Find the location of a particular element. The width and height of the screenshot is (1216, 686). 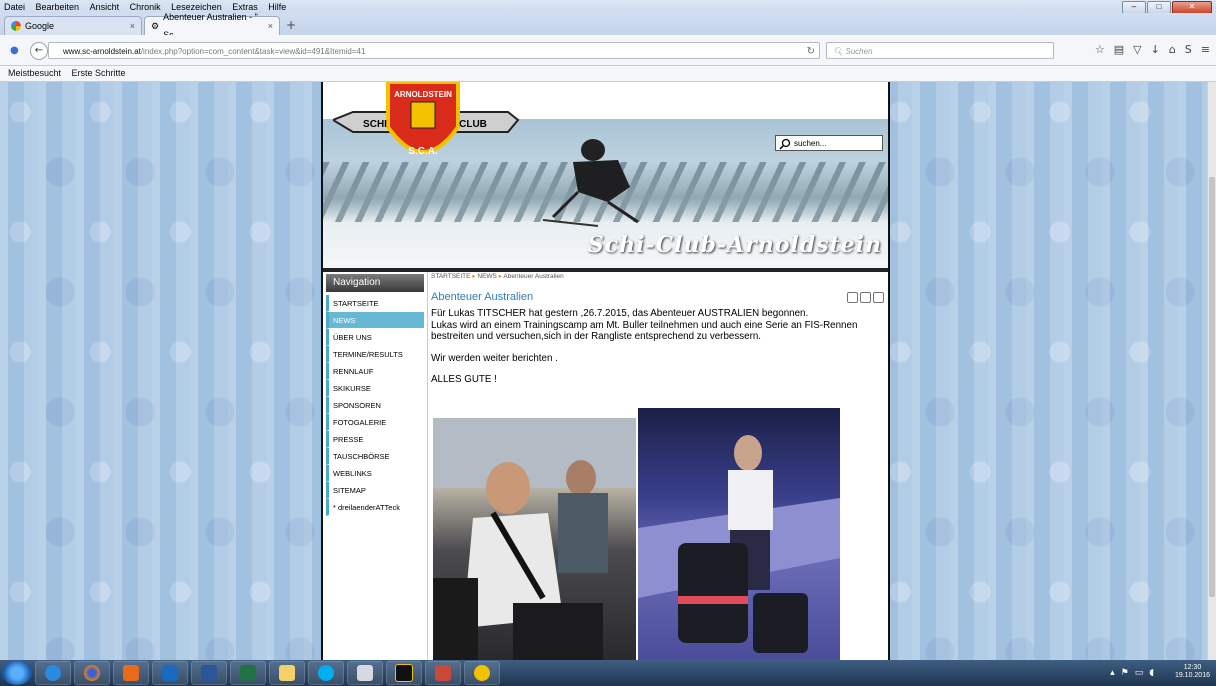

excel-icon is located at coordinates (248, 673).